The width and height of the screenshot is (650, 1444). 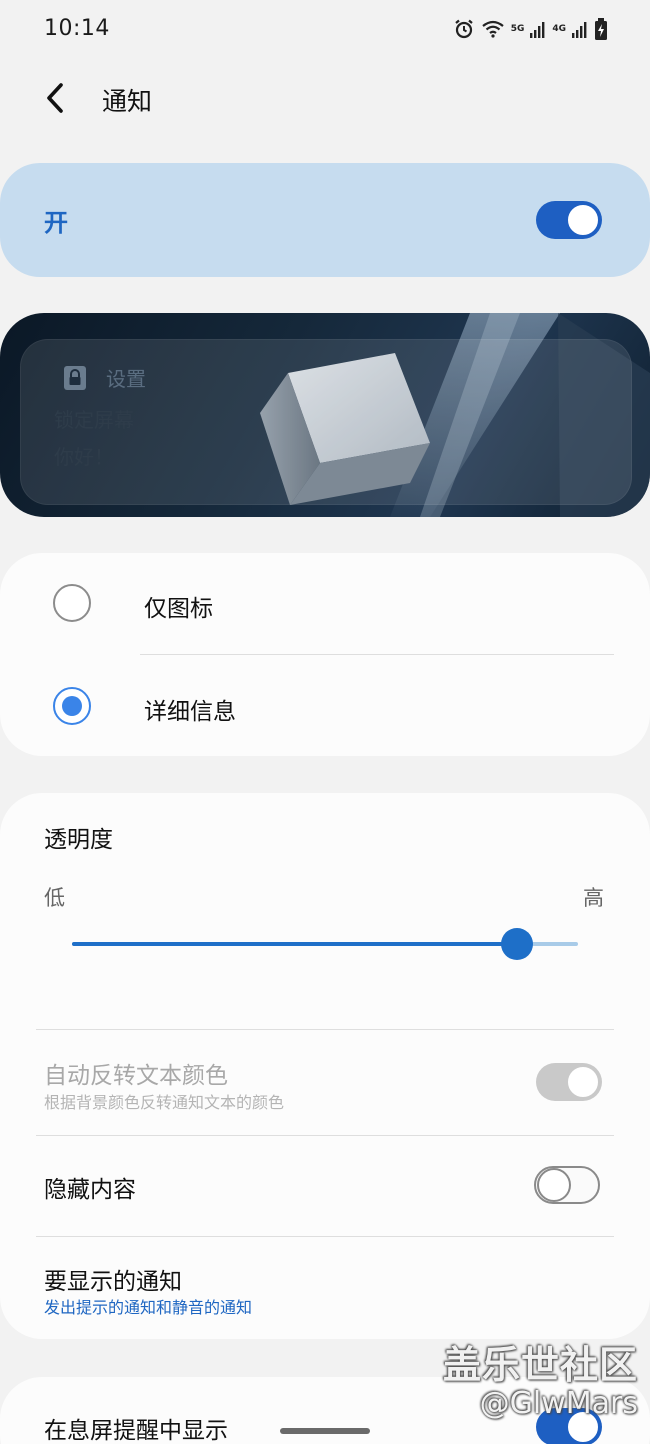 What do you see at coordinates (164, 1102) in the screenshot?
I see `auto-invert-subtitle: 根据背景颜色反转通知文本的颜色` at bounding box center [164, 1102].